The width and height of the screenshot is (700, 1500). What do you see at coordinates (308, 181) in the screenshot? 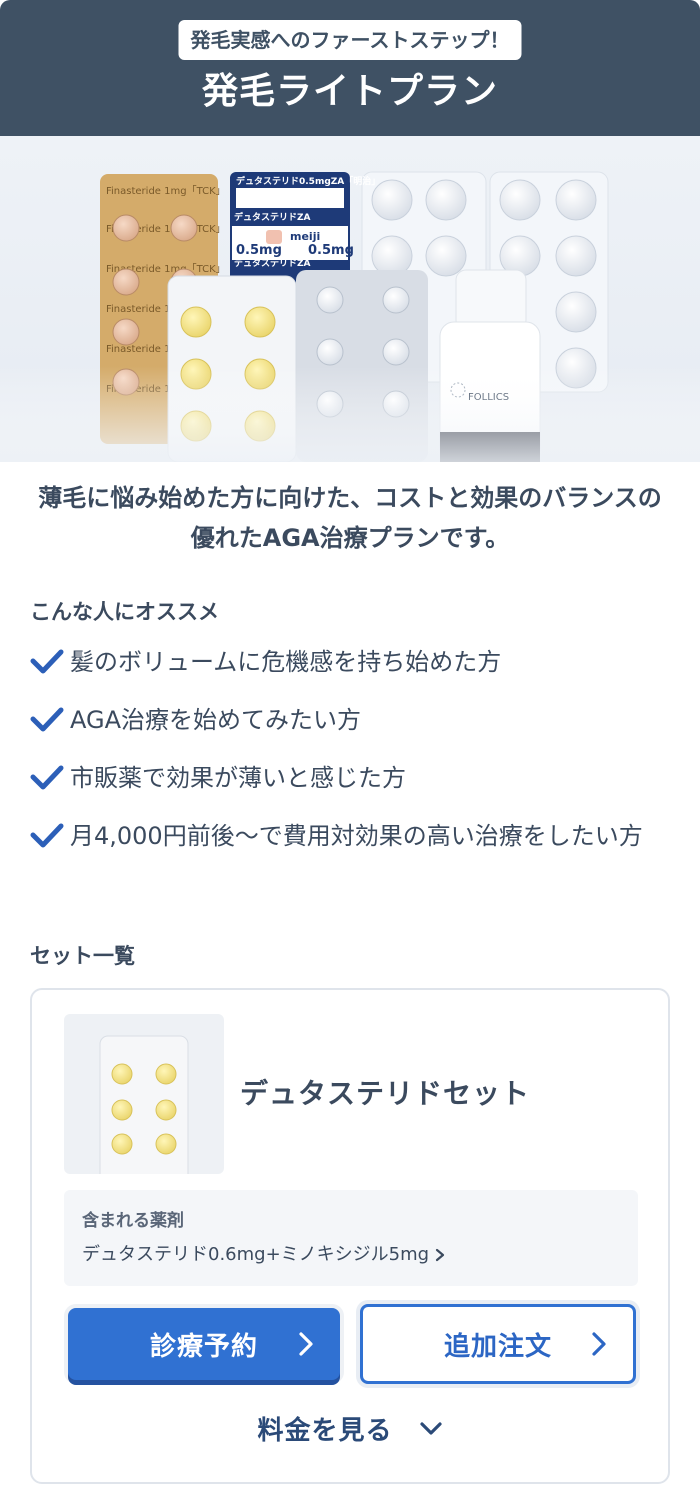
I see `svg-text: デュタステリド0.5mgZA「明治」` at bounding box center [308, 181].